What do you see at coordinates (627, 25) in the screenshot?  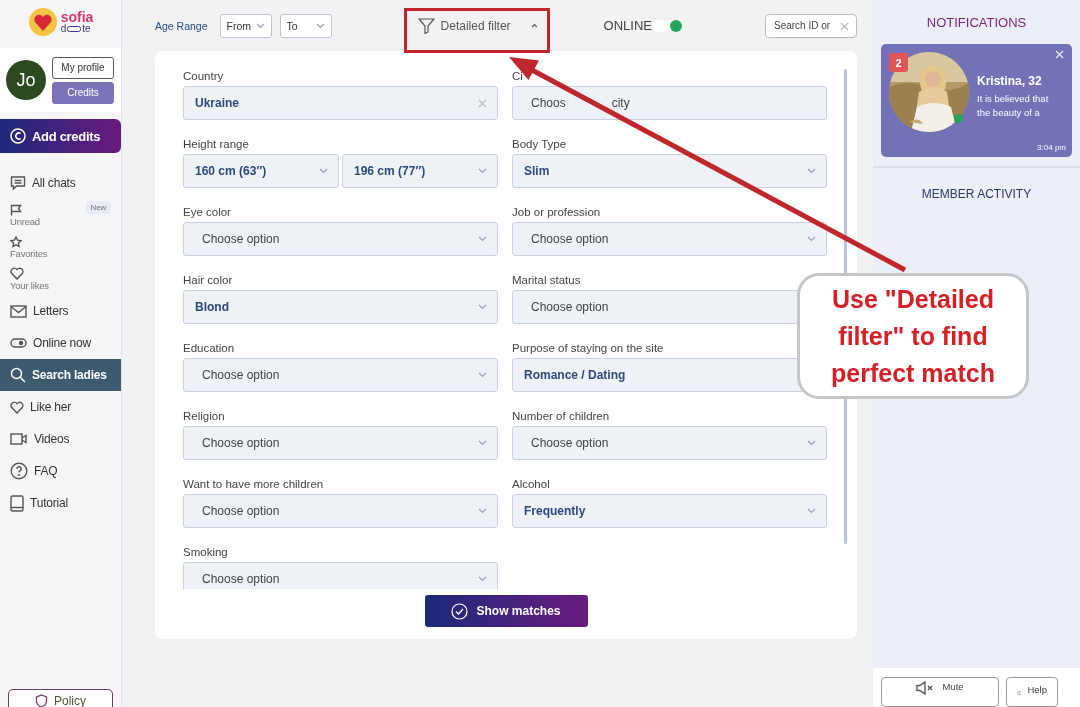 I see `online-label: ONLINE` at bounding box center [627, 25].